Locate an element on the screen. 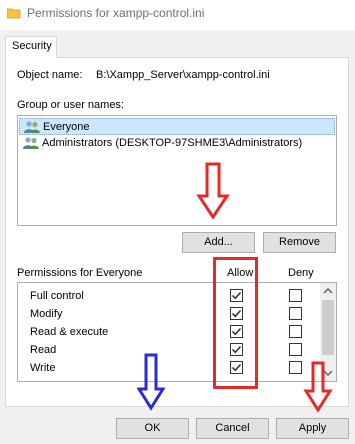 The height and width of the screenshot is (444, 355). permission-name: Read is located at coordinates (43, 350).